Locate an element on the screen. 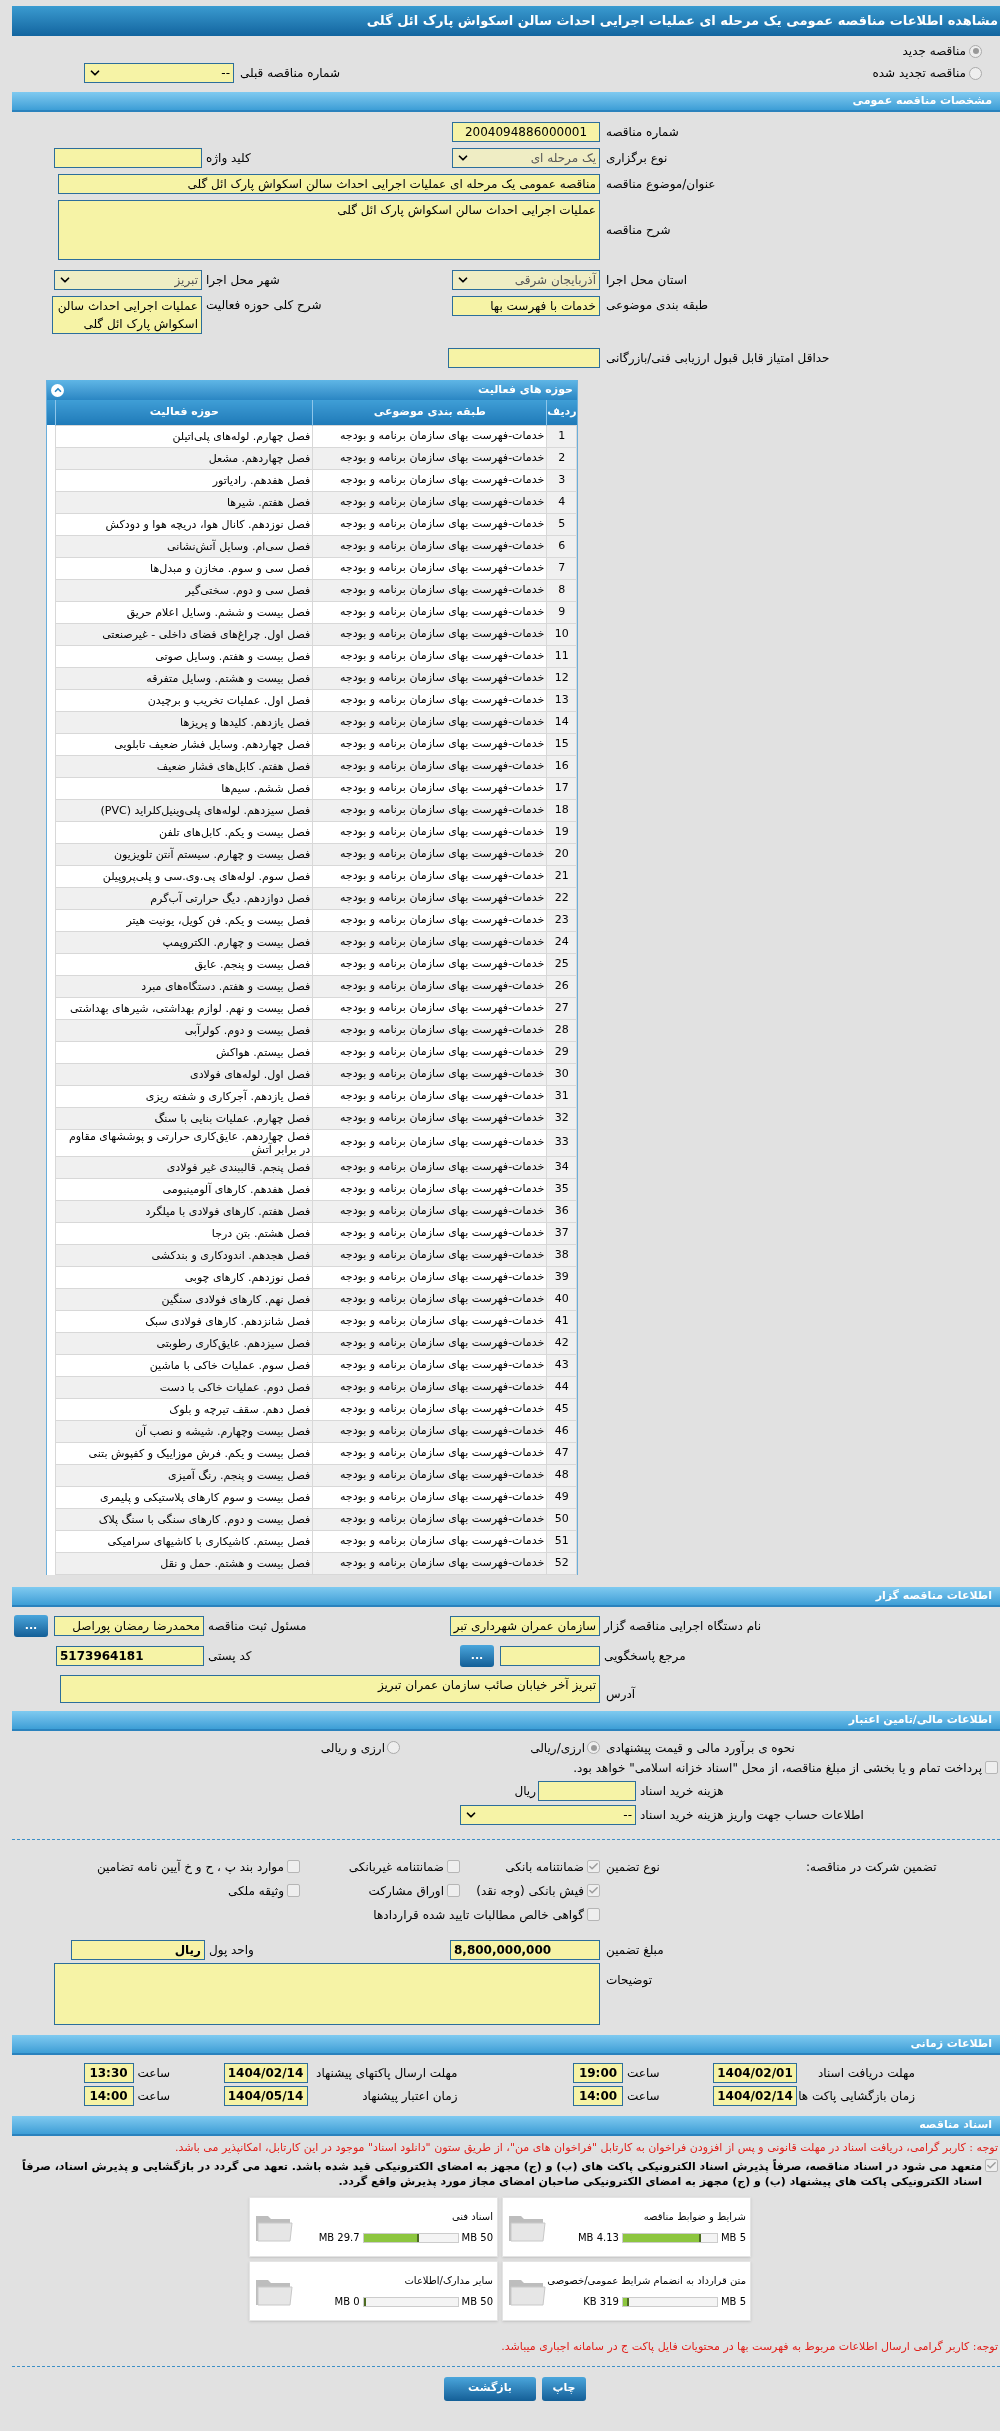  row-number: 51 is located at coordinates (561, 1541).